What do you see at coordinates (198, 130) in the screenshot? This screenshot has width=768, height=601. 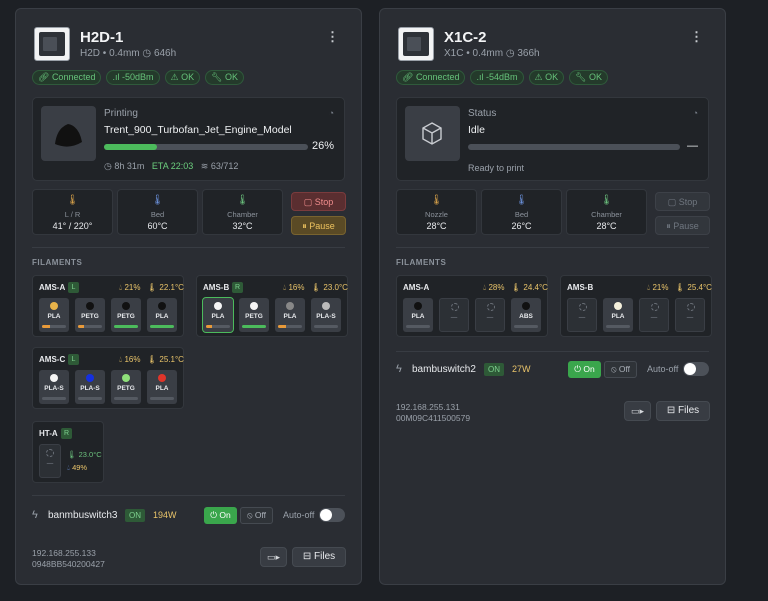 I see `job-name: Trent_900_Turbofan_Jet_Engine_Model` at bounding box center [198, 130].